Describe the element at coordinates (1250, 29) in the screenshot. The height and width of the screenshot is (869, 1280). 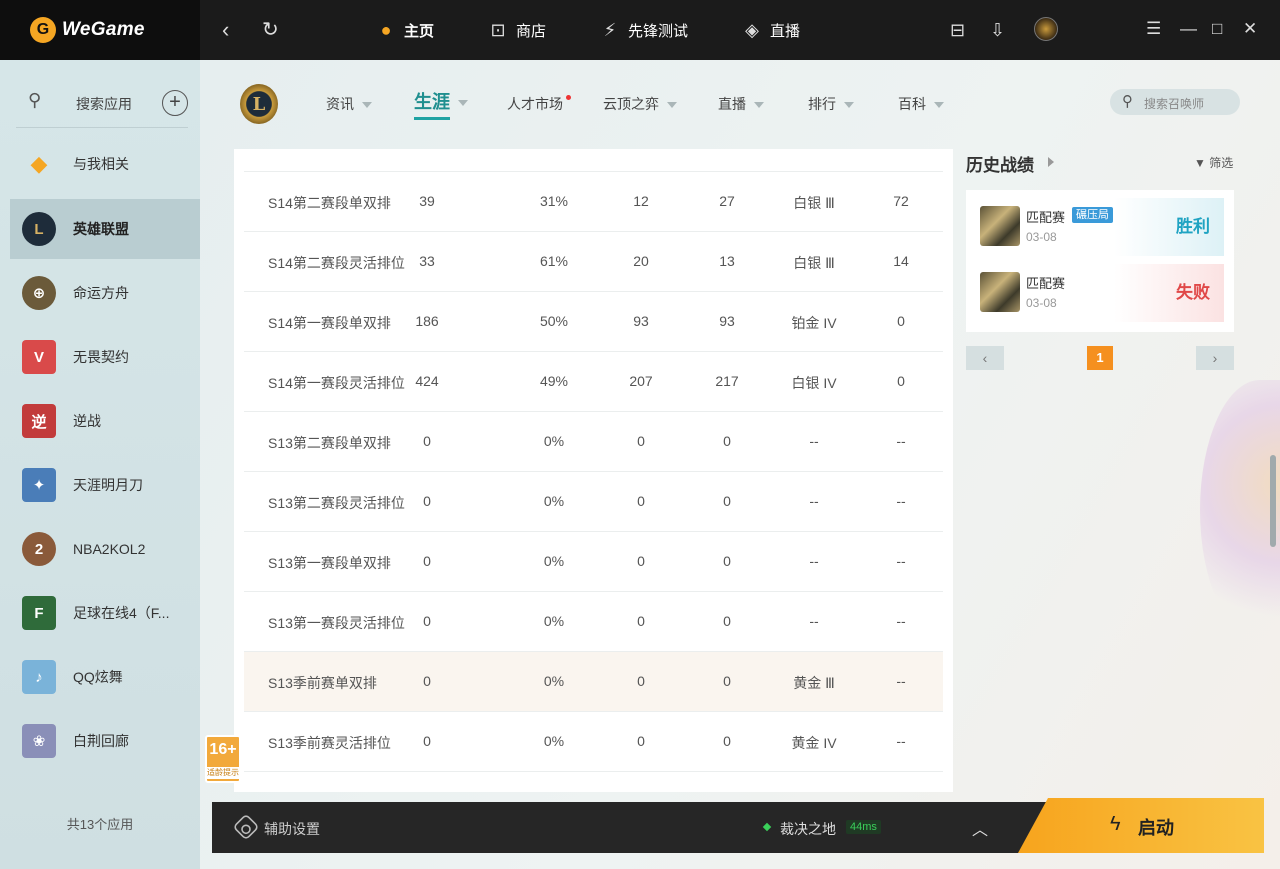
I see `close-icon: ✕` at that location.